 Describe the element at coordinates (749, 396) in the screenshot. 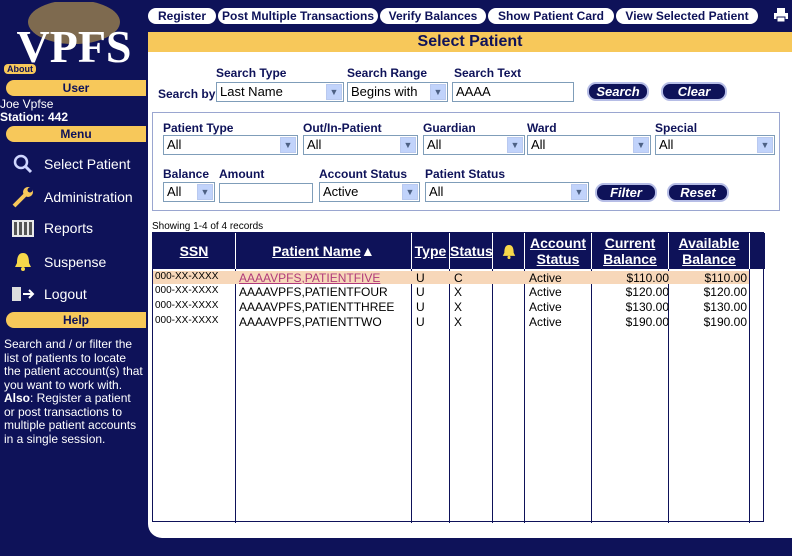

I see `column-divider` at that location.